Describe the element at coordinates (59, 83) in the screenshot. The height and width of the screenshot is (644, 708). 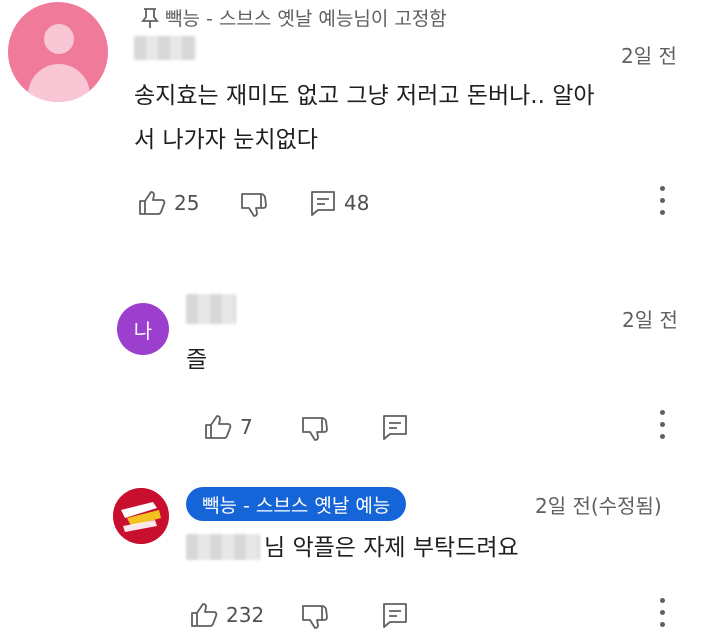
I see `avatar-body-shape` at that location.